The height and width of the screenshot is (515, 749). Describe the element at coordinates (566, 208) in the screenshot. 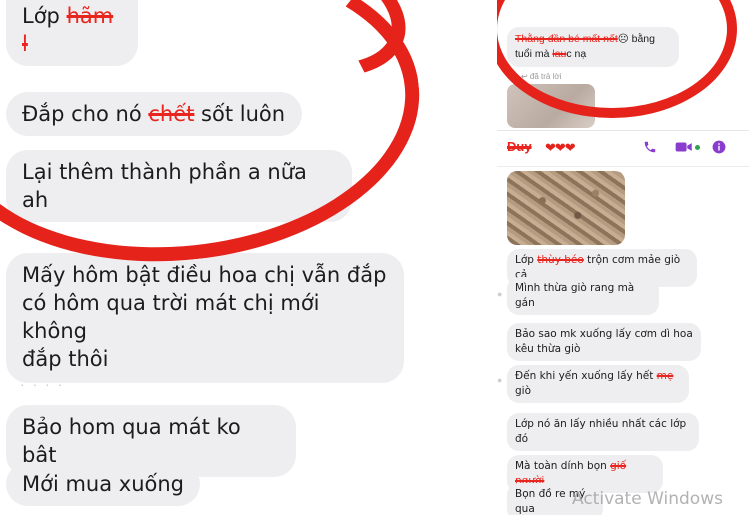

I see `food-photo` at that location.